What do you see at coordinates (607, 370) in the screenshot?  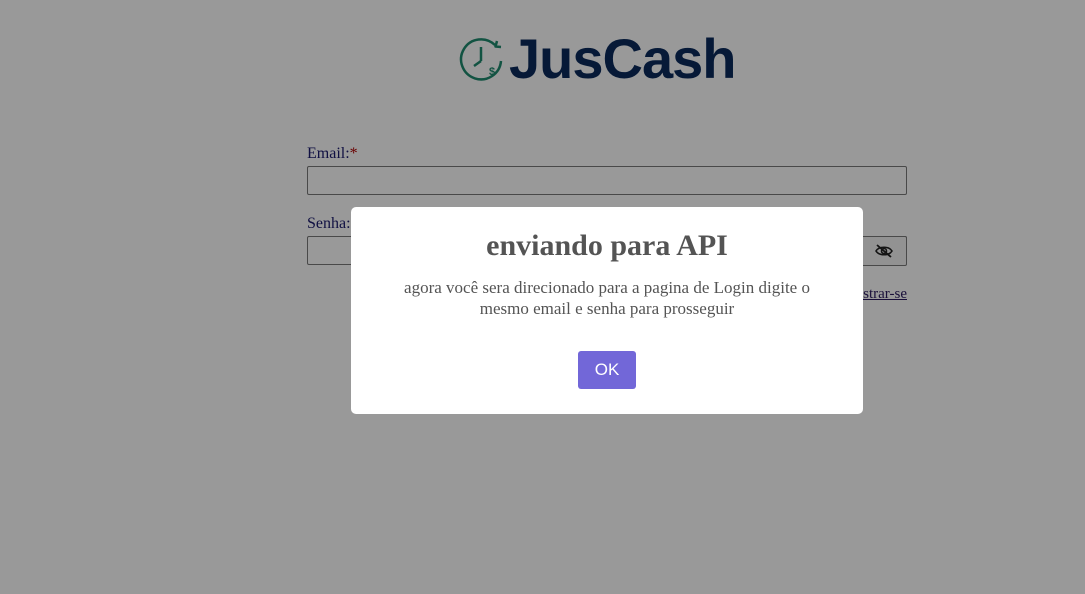 I see `ok-button: OK` at bounding box center [607, 370].